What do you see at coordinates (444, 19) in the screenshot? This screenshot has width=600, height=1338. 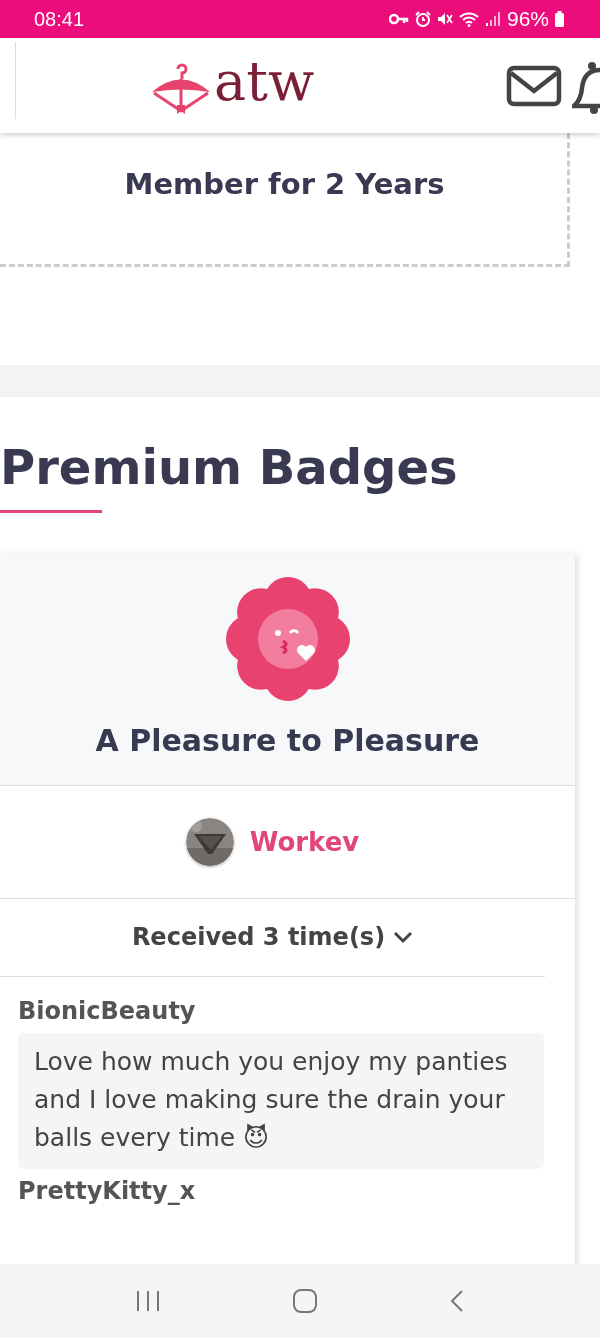 I see `mute-icon` at bounding box center [444, 19].